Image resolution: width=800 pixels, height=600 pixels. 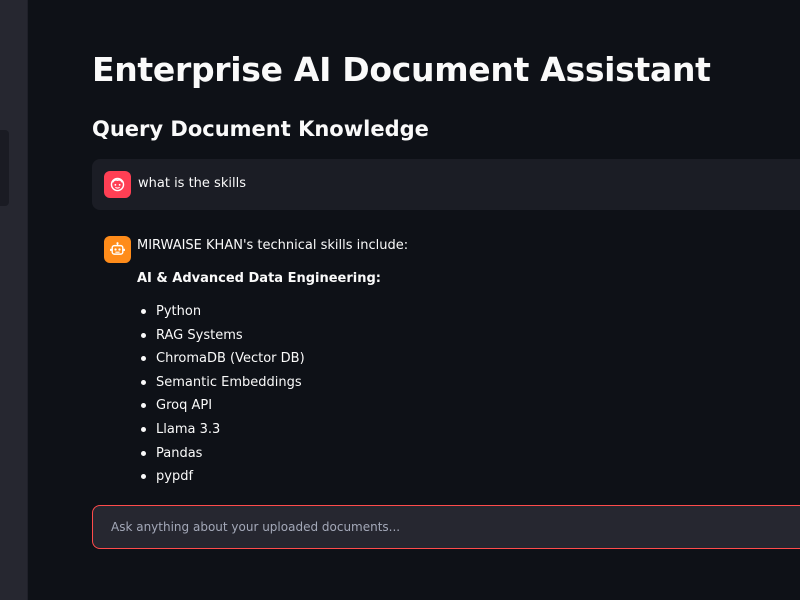 What do you see at coordinates (188, 429) in the screenshot?
I see `list-item-text: Llama 3.3` at bounding box center [188, 429].